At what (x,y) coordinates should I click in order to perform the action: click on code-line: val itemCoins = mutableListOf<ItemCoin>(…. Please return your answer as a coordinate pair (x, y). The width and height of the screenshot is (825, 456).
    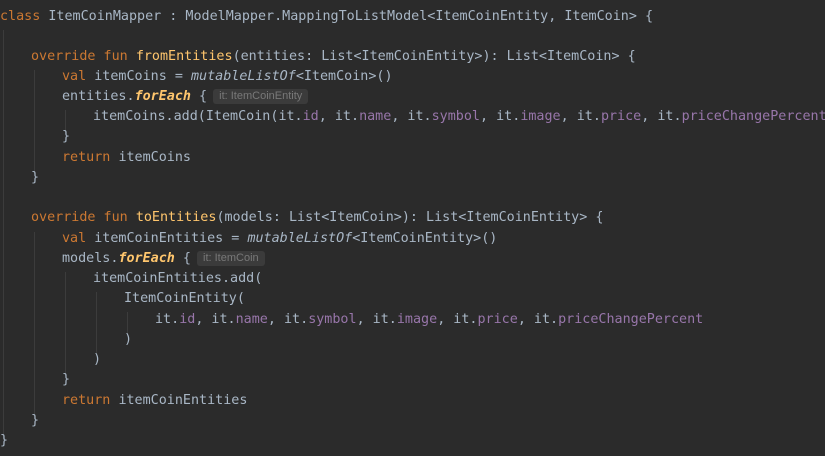
    Looking at the image, I should click on (227, 77).